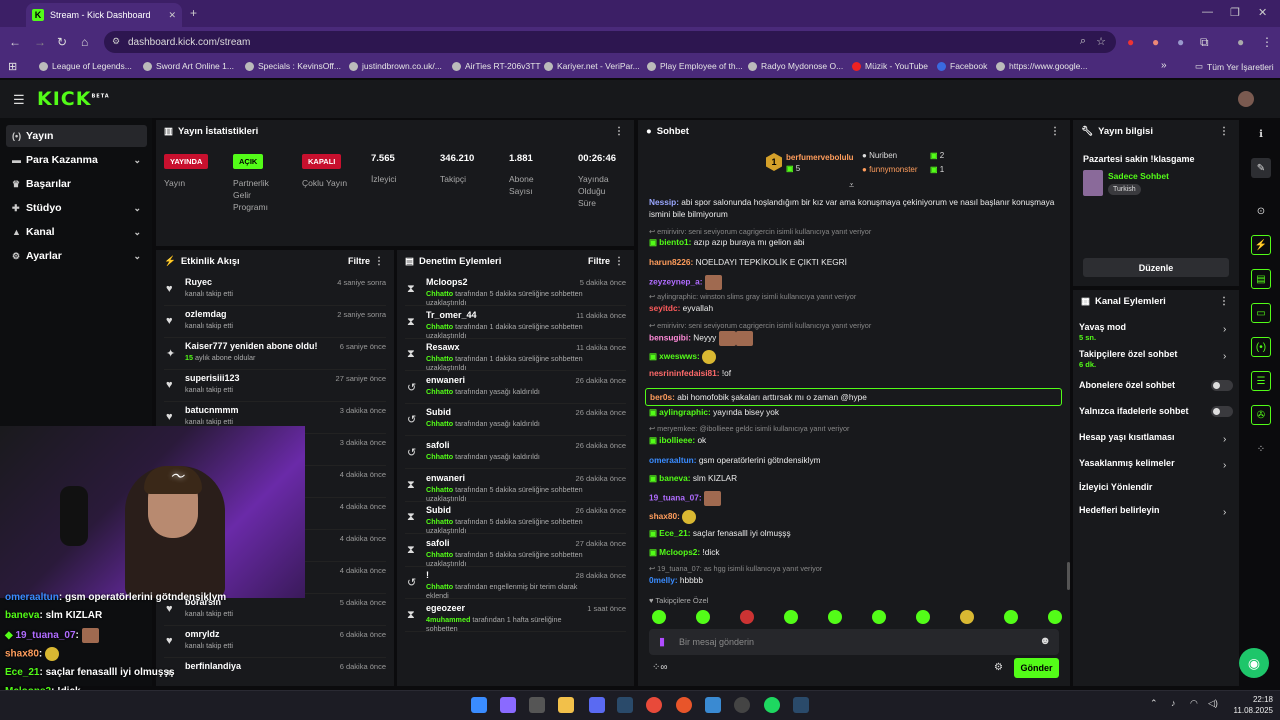 This screenshot has width=1280, height=720. Describe the element at coordinates (1127, 437) in the screenshot. I see `channel-action-item: Hesap yaşı kısıtlaması` at that location.